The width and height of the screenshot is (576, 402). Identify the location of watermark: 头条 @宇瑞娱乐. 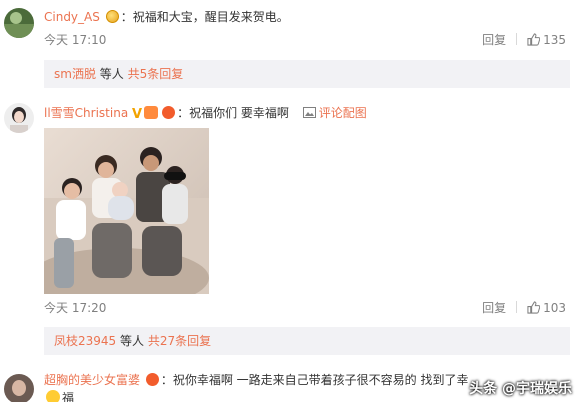
(520, 389).